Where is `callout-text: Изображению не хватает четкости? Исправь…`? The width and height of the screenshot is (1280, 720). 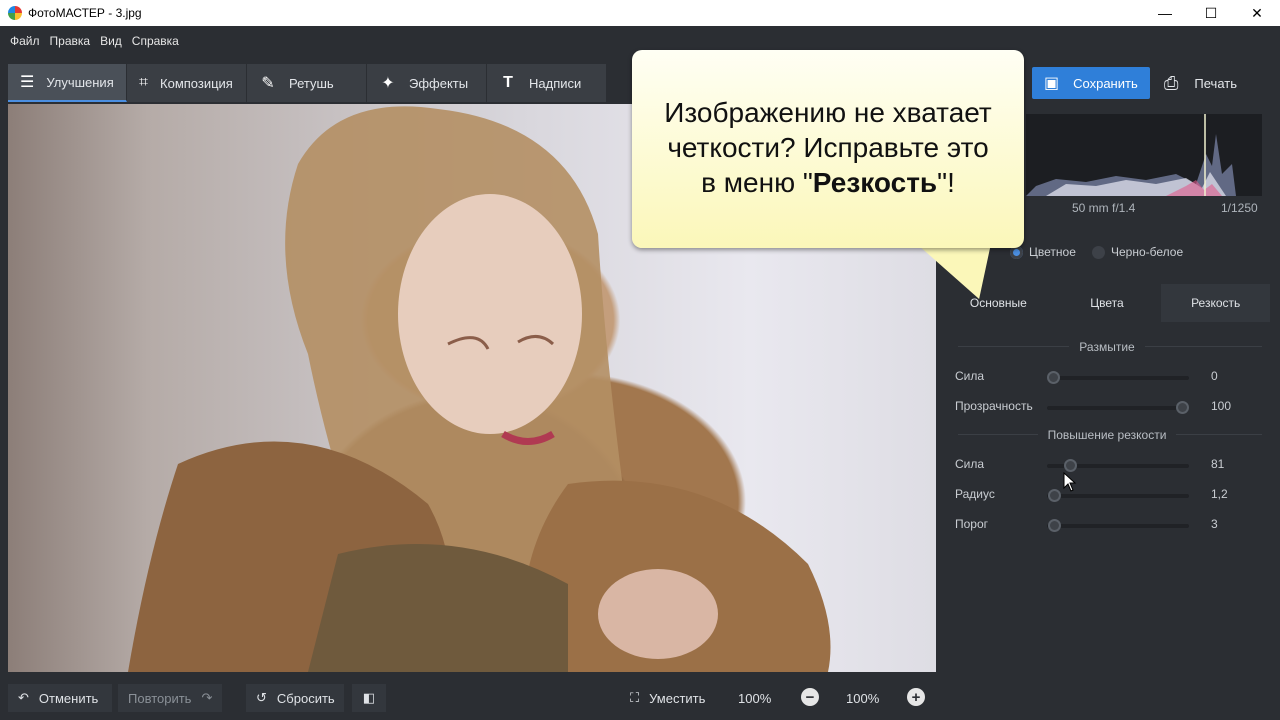 callout-text: Изображению не хватает четкости? Исправь… is located at coordinates (828, 147).